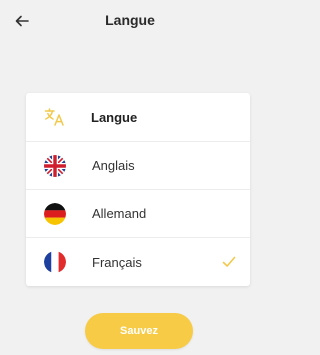 The height and width of the screenshot is (355, 320). I want to click on france-flag-icon, so click(55, 262).